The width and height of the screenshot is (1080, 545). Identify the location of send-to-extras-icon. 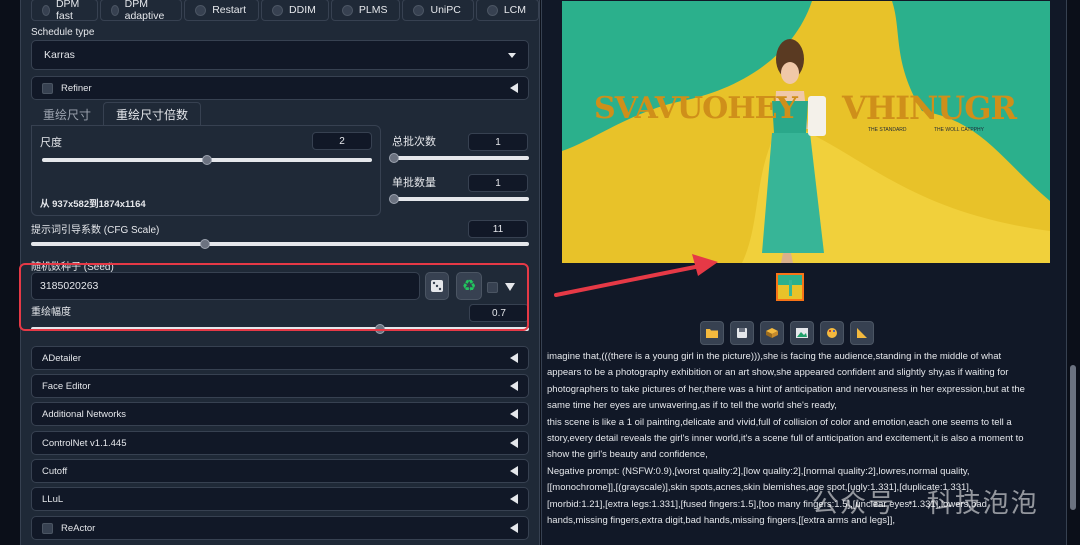
(862, 333).